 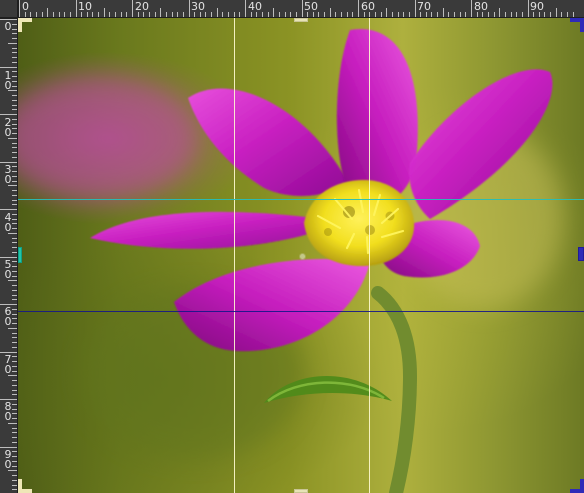 I want to click on horizontal-ruler: 0 10 20 30 40 50 60 70 80 90, so click(x=301, y=9).